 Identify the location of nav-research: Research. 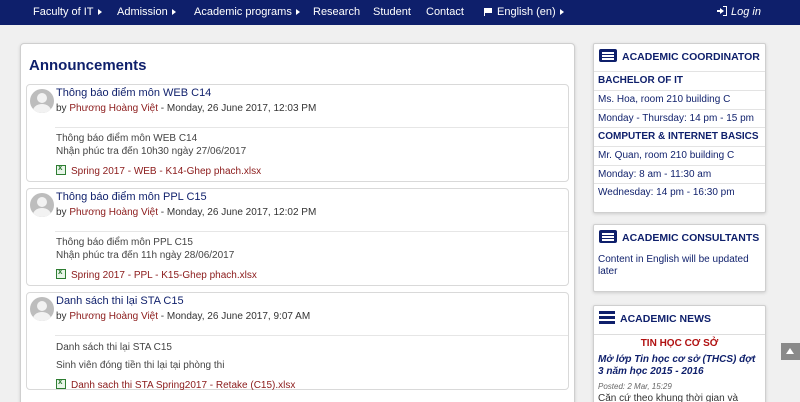
(336, 12).